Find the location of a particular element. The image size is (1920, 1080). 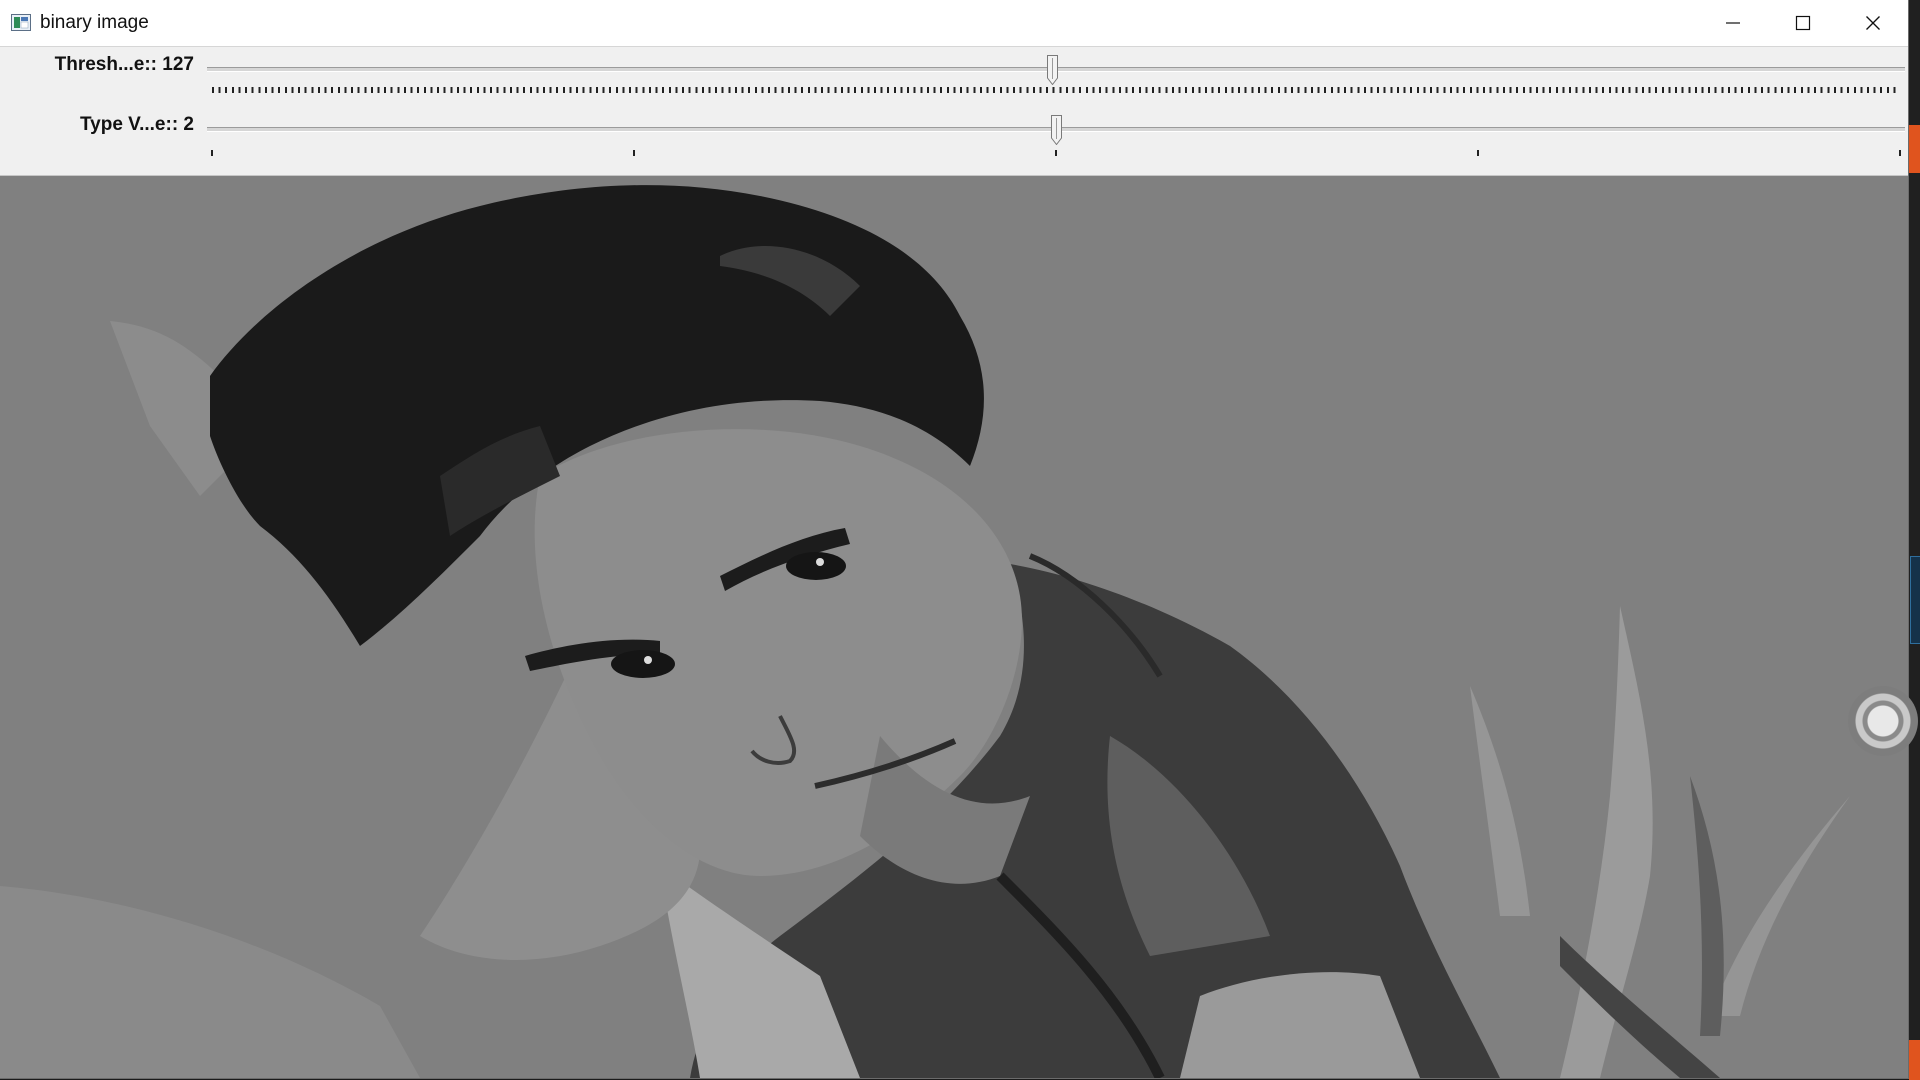

assistive-touch-icon is located at coordinates (1883, 721).